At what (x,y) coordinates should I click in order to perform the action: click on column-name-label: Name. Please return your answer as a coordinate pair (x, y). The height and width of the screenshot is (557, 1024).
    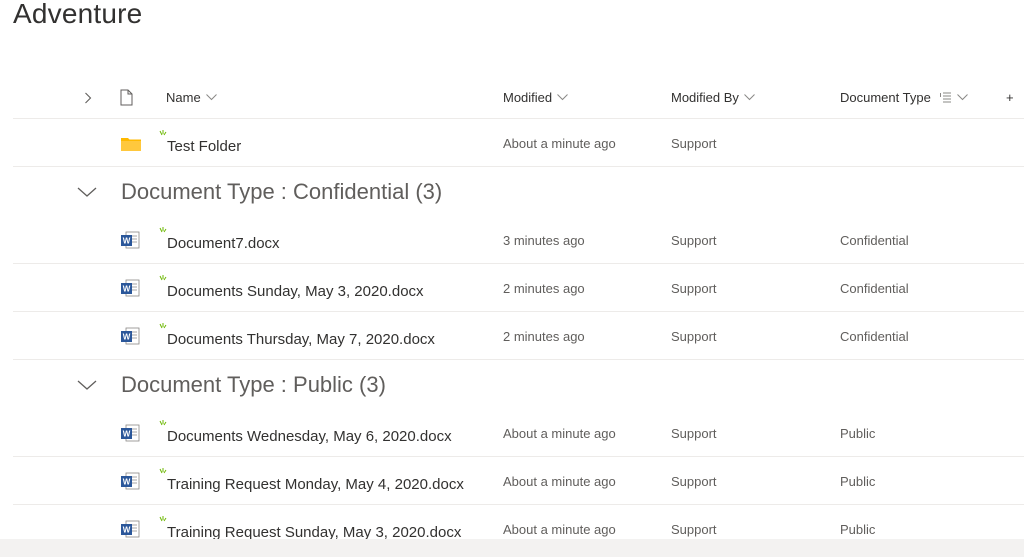
    Looking at the image, I should click on (183, 97).